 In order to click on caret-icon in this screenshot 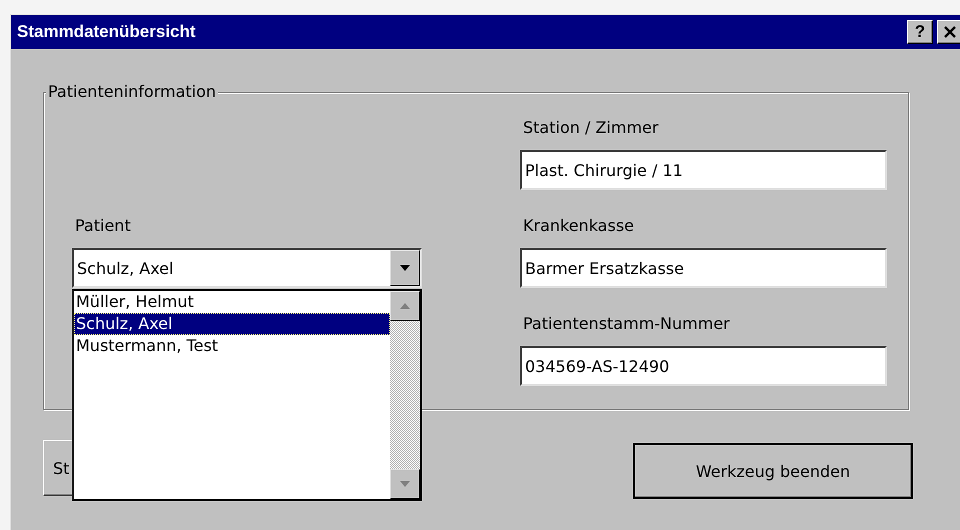, I will do `click(405, 268)`.